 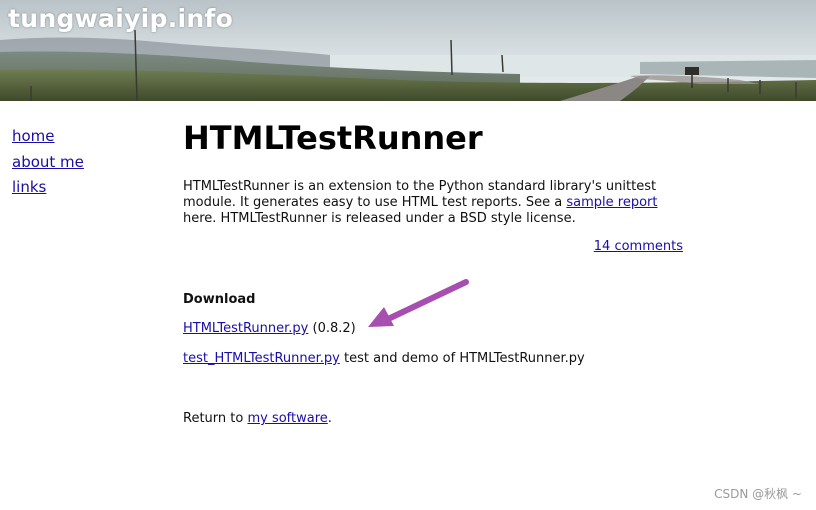 I want to click on sidebar-nav: home about me links, so click(x=48, y=164).